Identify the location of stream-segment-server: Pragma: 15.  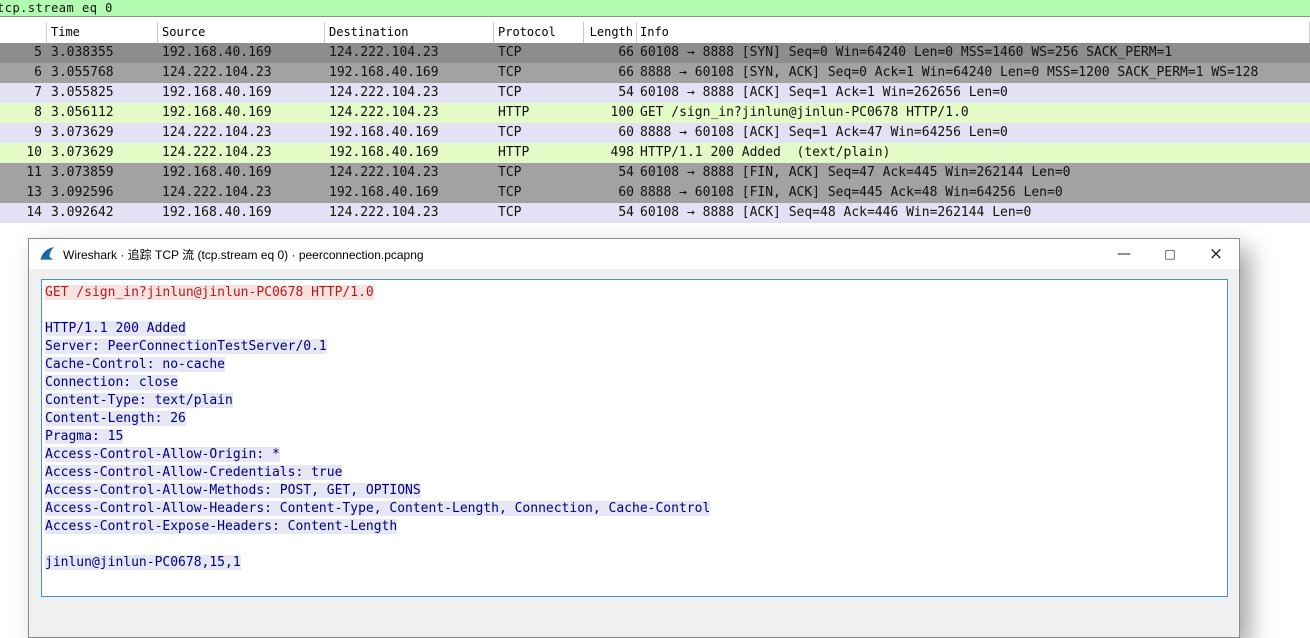
(84, 436).